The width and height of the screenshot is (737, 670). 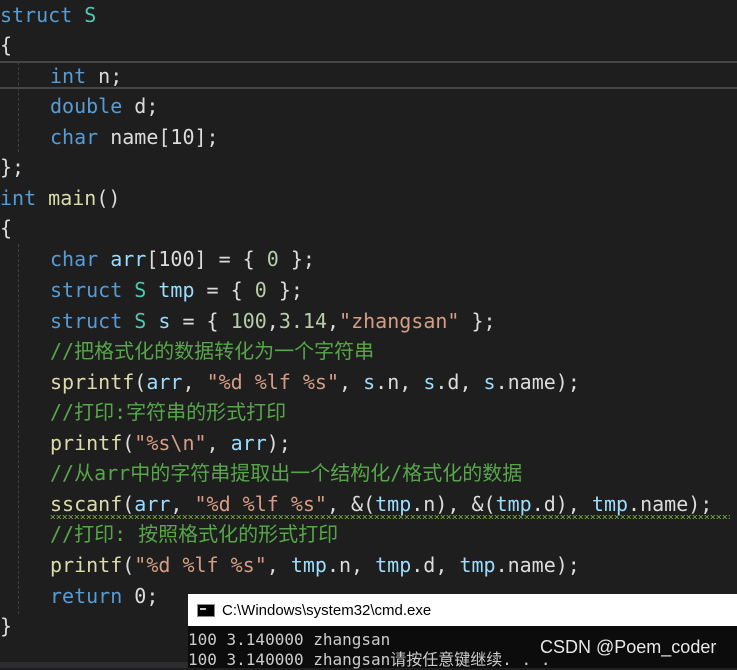 What do you see at coordinates (104, 106) in the screenshot?
I see `code-line-4: double d;` at bounding box center [104, 106].